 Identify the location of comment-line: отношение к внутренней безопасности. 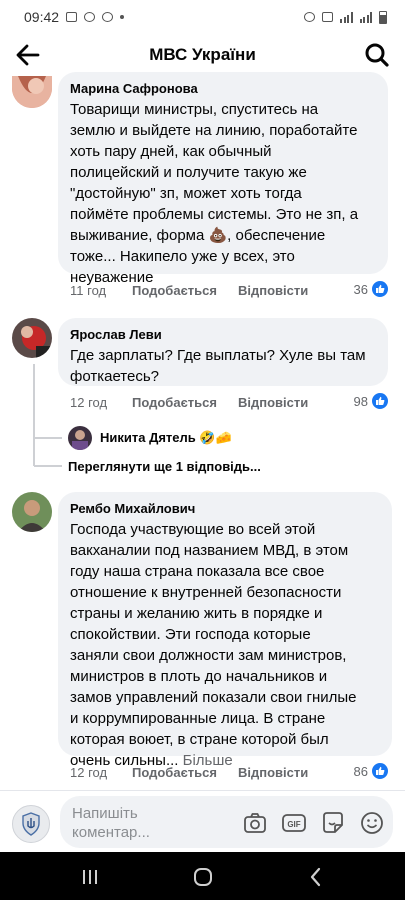
(206, 592).